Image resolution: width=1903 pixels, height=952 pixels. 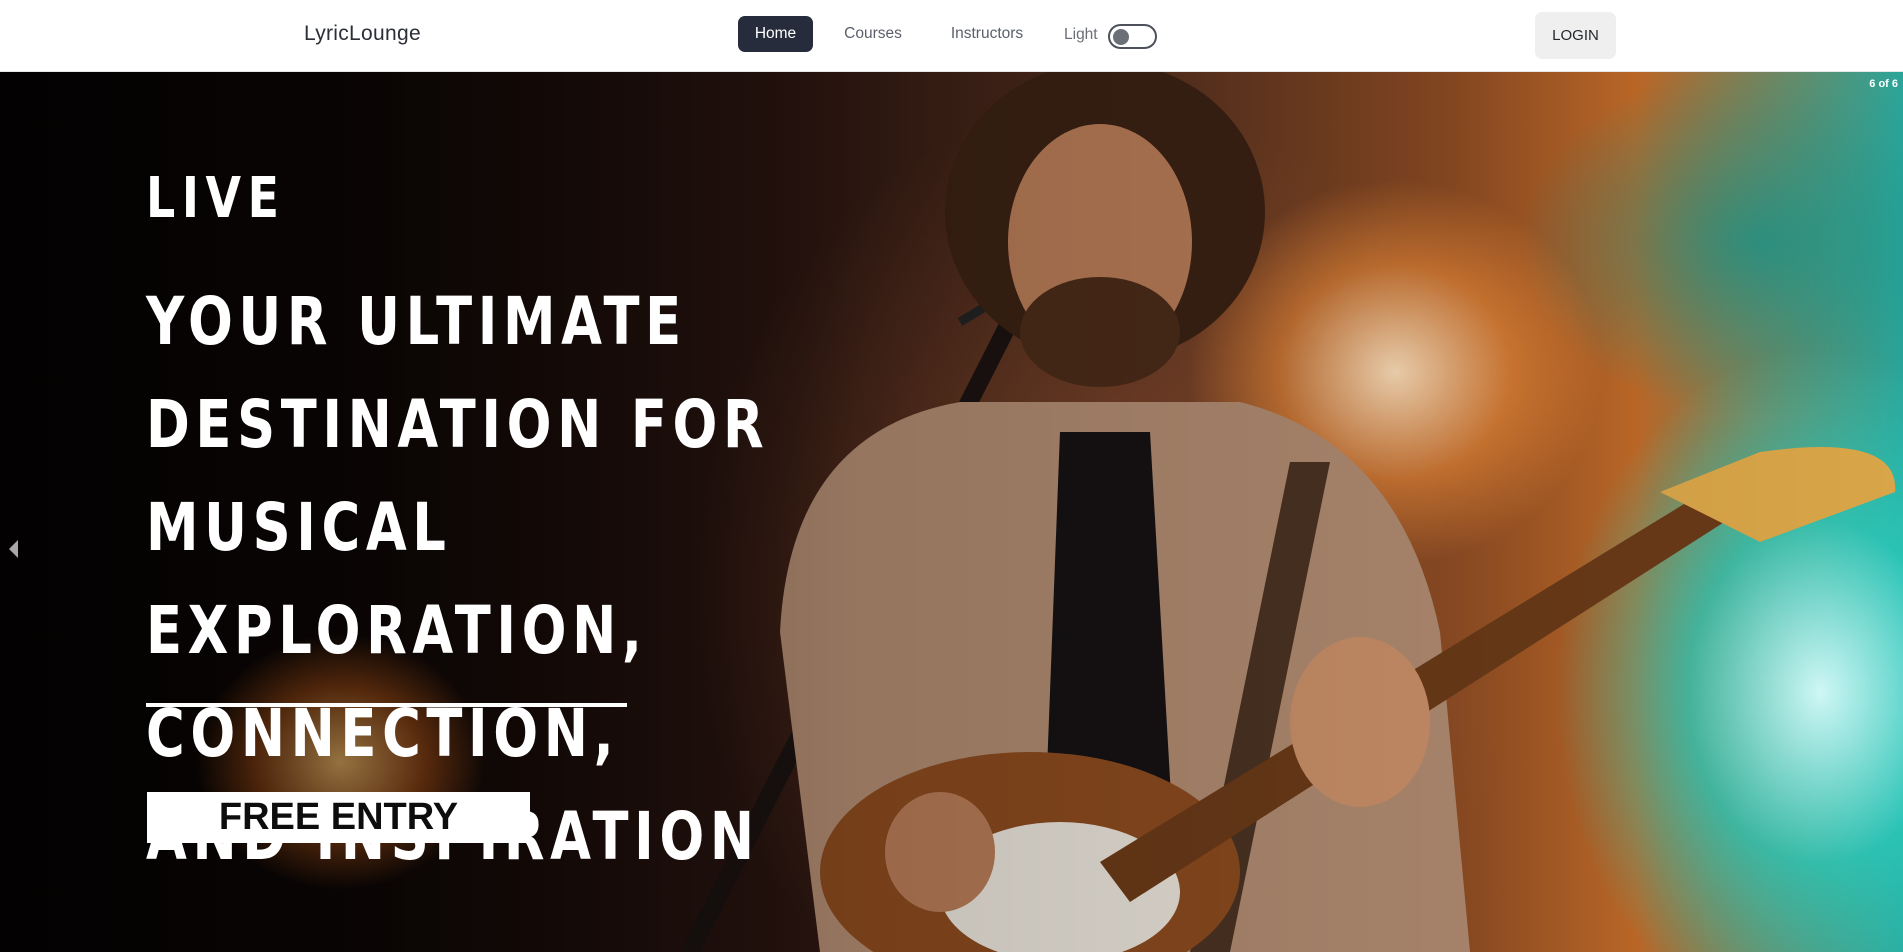 What do you see at coordinates (1081, 34) in the screenshot?
I see `theme-toggle-label: Light` at bounding box center [1081, 34].